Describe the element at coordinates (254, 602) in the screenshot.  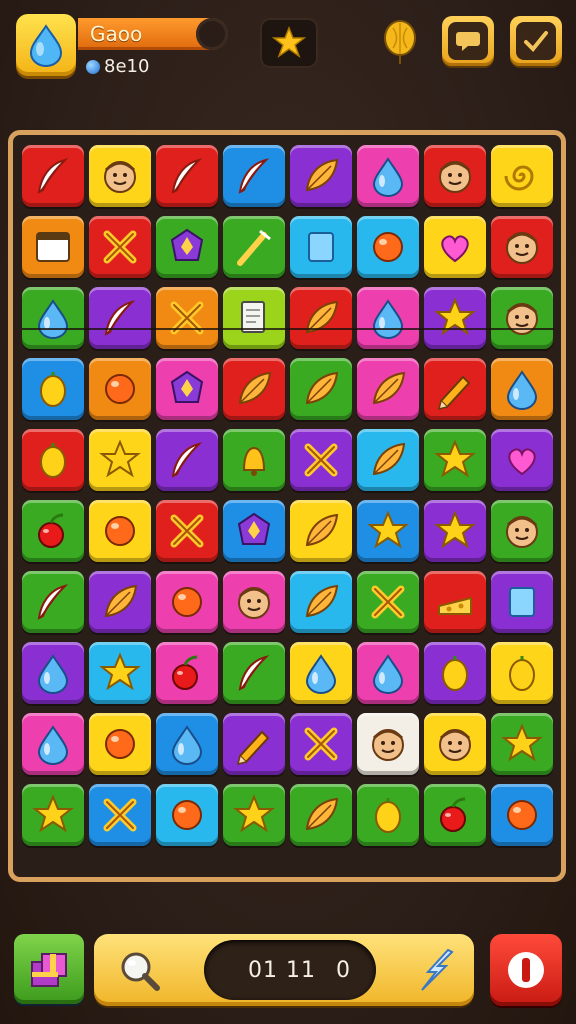
I see `tile-pink-face` at that location.